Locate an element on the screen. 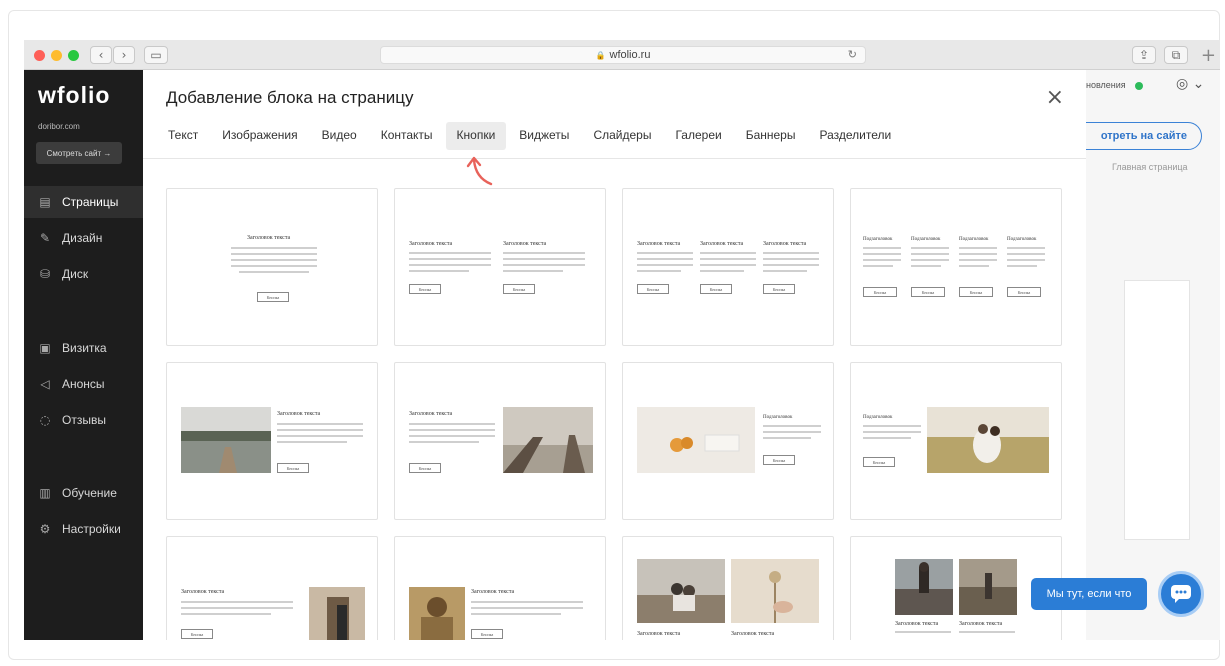 This screenshot has width=1225, height=666. sidebar-item-reviews: ◌ Отзывы is located at coordinates (83, 420).